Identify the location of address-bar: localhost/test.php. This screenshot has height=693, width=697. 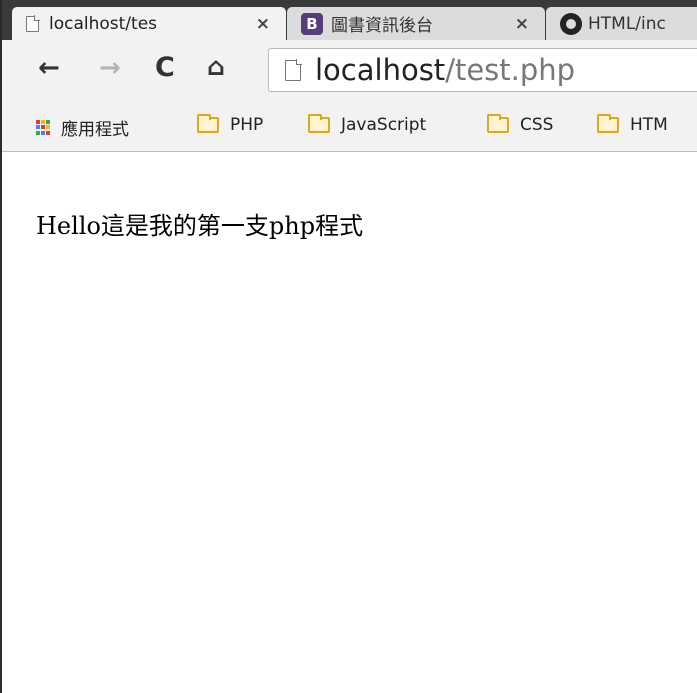
(482, 70).